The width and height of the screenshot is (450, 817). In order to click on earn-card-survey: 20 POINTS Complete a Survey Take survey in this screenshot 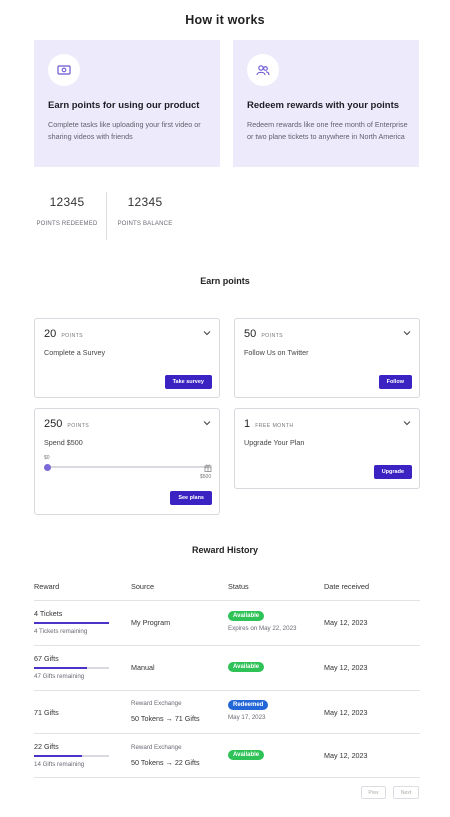, I will do `click(127, 358)`.